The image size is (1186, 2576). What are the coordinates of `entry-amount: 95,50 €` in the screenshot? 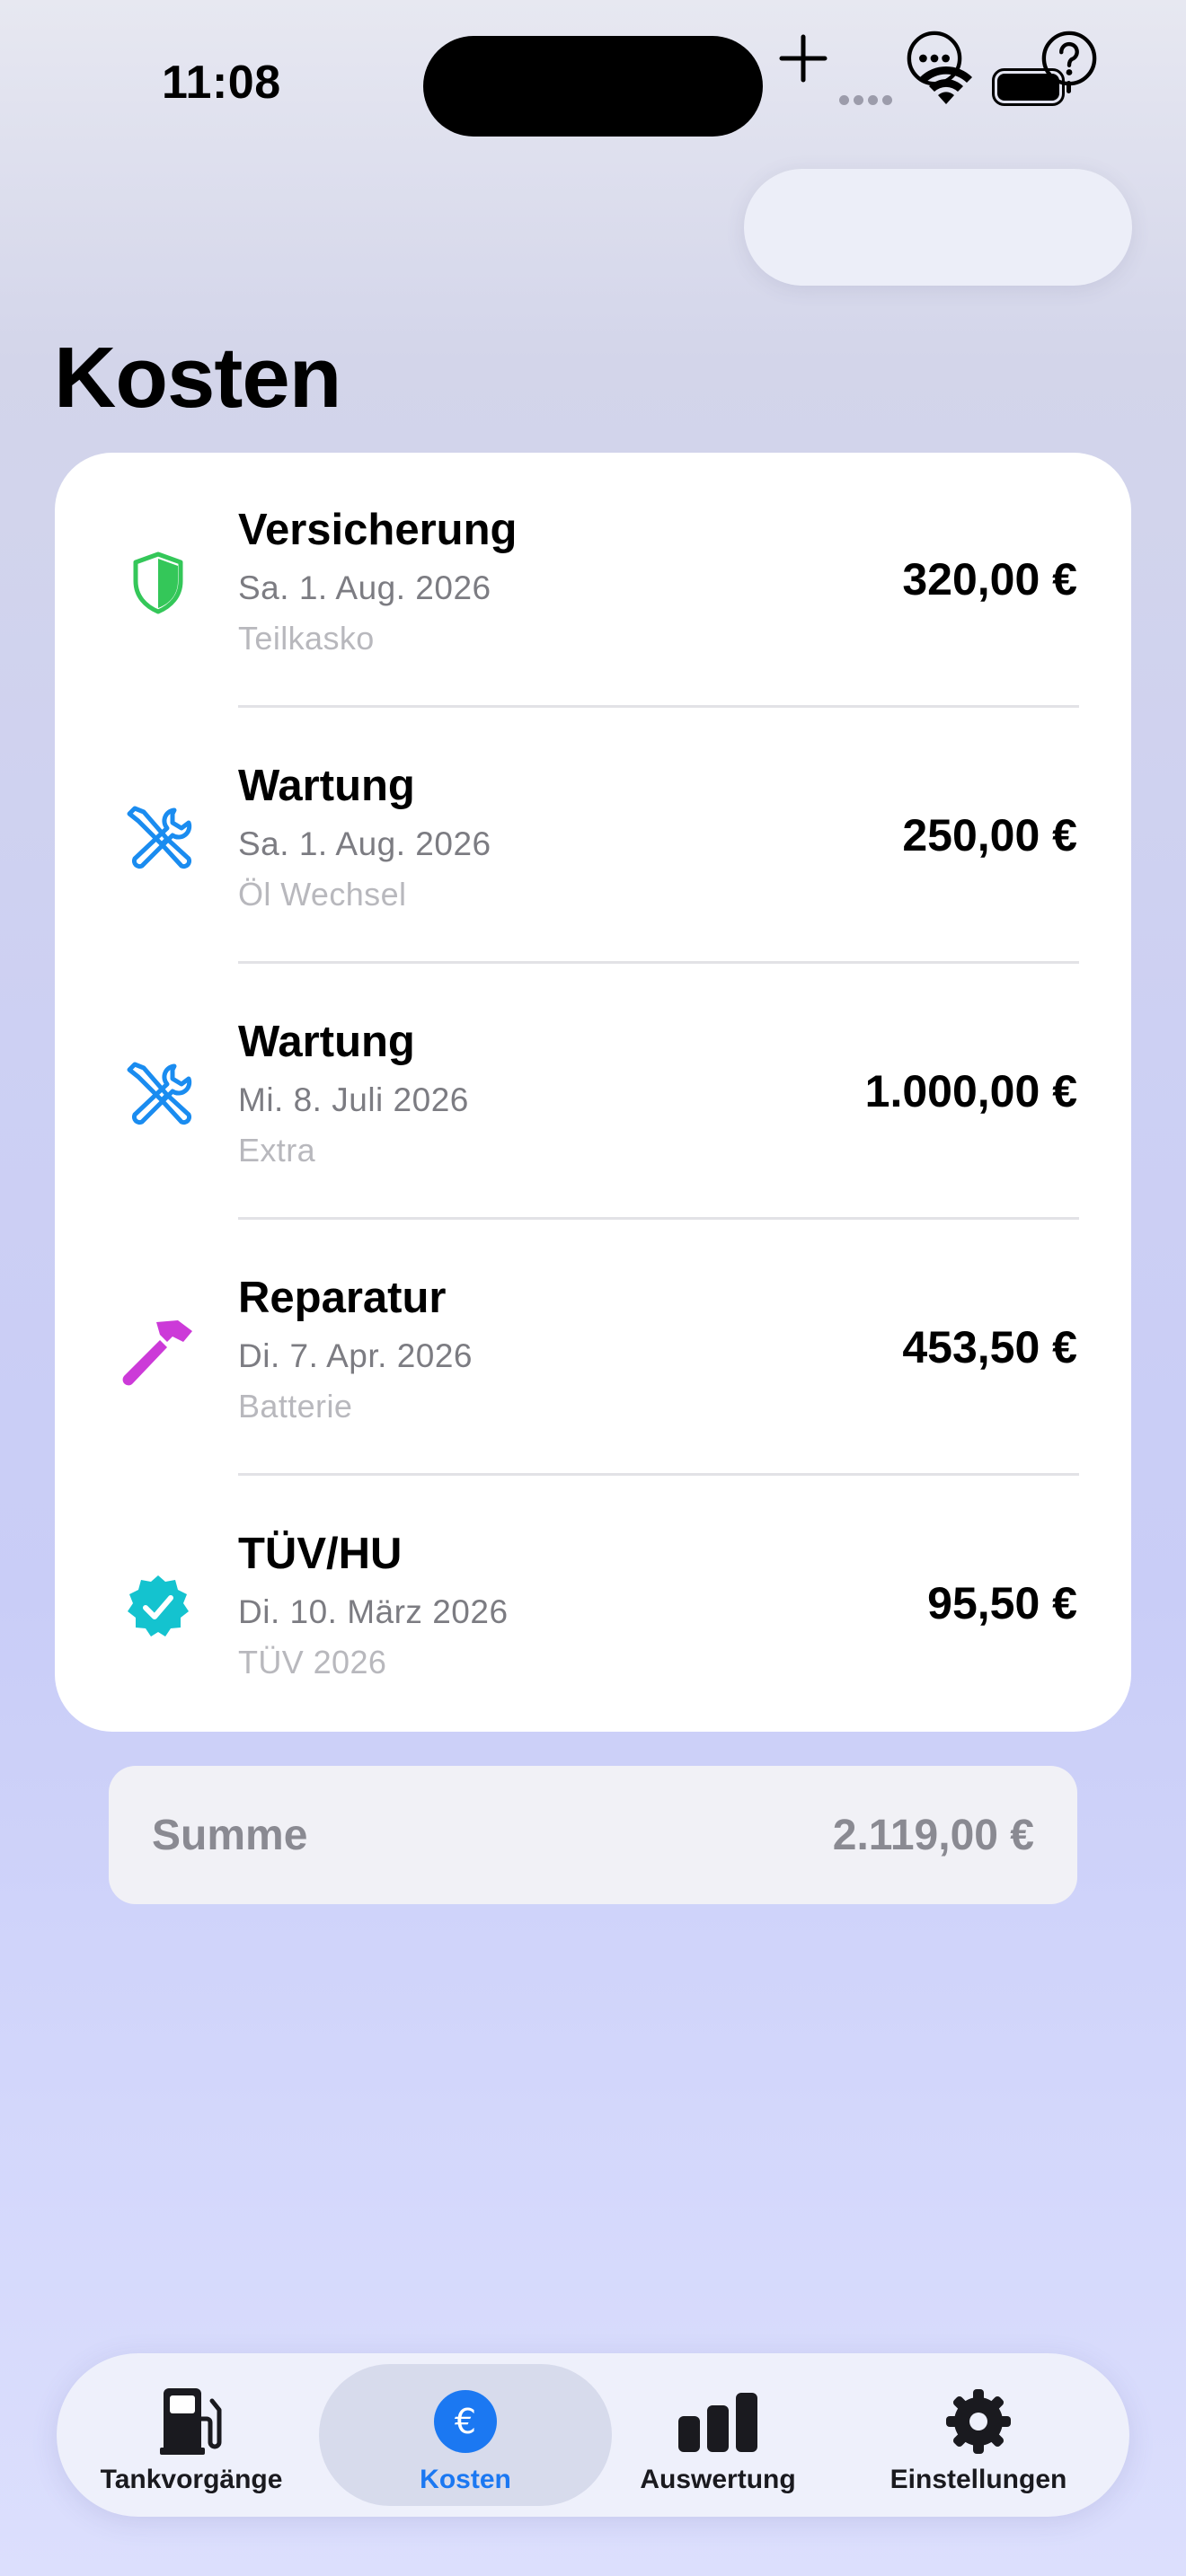 It's located at (1002, 1603).